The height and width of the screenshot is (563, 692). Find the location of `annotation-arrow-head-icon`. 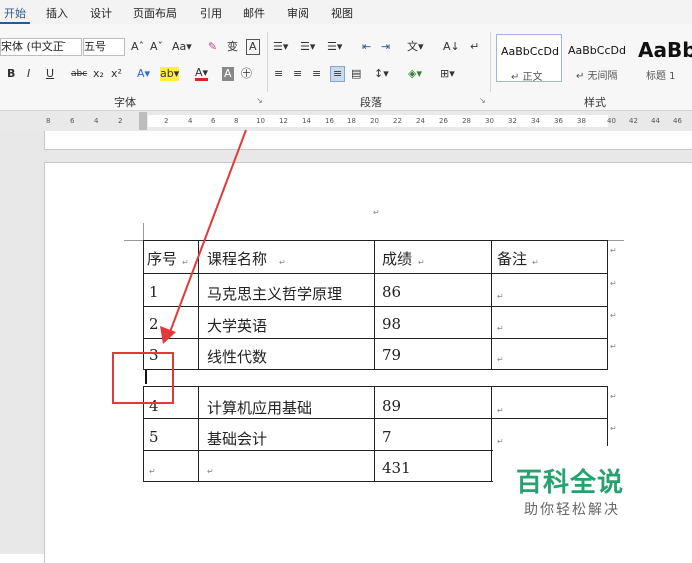

annotation-arrow-head-icon is located at coordinates (168, 335).